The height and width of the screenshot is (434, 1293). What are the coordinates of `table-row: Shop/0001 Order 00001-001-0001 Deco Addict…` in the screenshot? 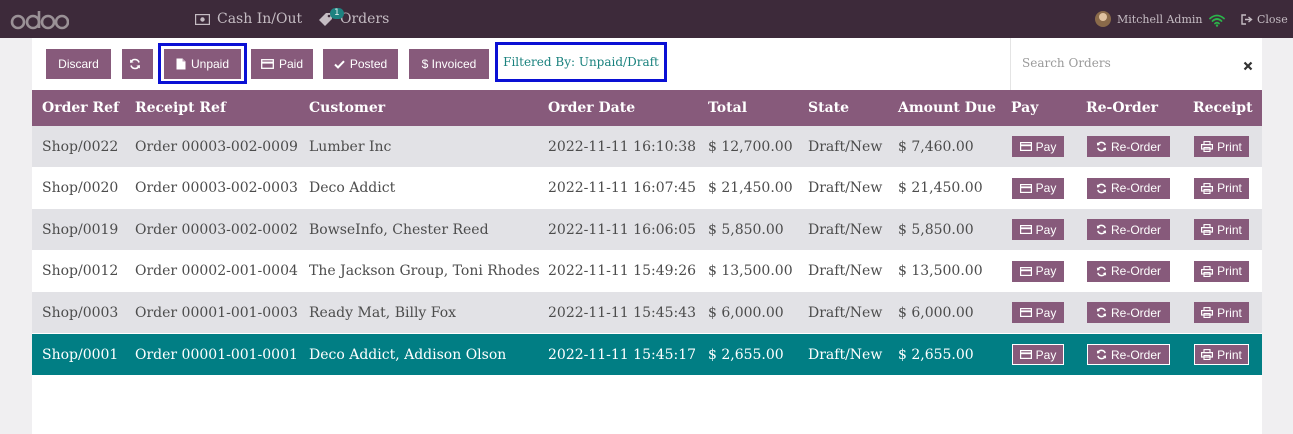 It's located at (647, 354).